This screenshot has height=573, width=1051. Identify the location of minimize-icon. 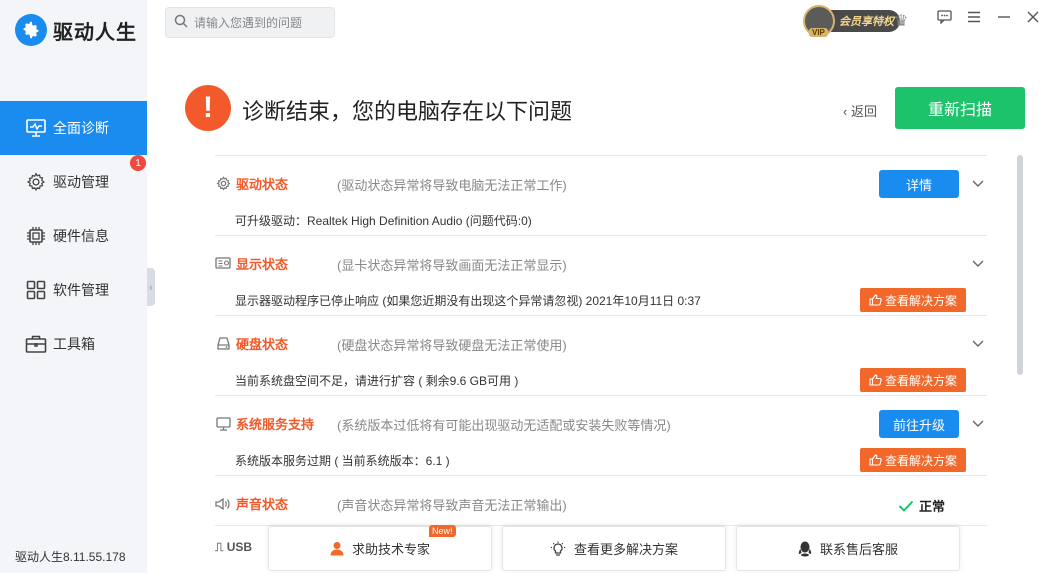
(1004, 18).